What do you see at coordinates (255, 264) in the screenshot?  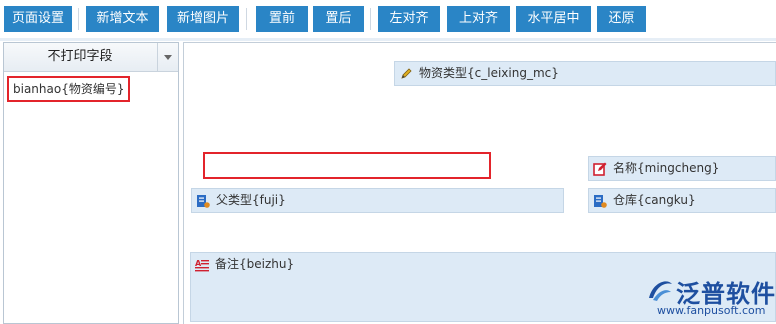 I see `field-label: 备注{beizhu}` at bounding box center [255, 264].